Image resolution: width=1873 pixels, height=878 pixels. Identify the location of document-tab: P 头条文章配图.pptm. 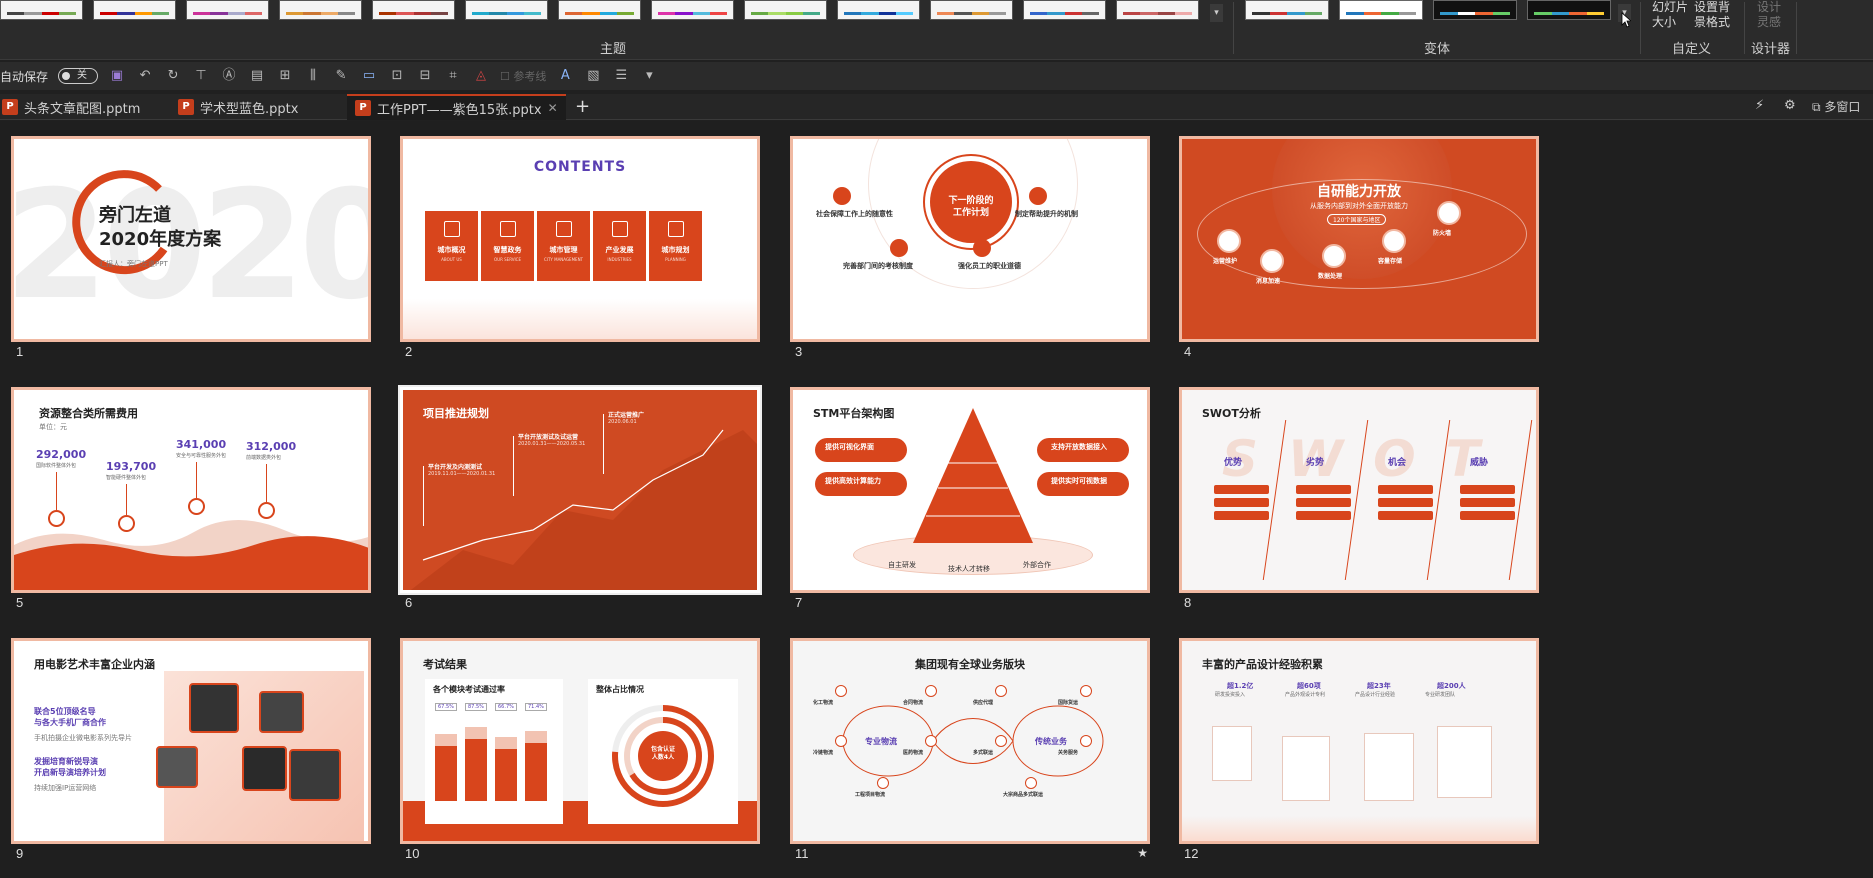
(71, 107).